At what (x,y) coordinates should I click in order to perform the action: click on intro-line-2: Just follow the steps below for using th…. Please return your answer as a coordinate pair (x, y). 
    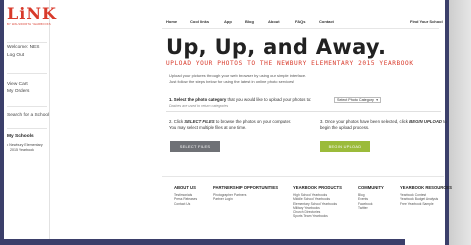
    Looking at the image, I should click on (232, 81).